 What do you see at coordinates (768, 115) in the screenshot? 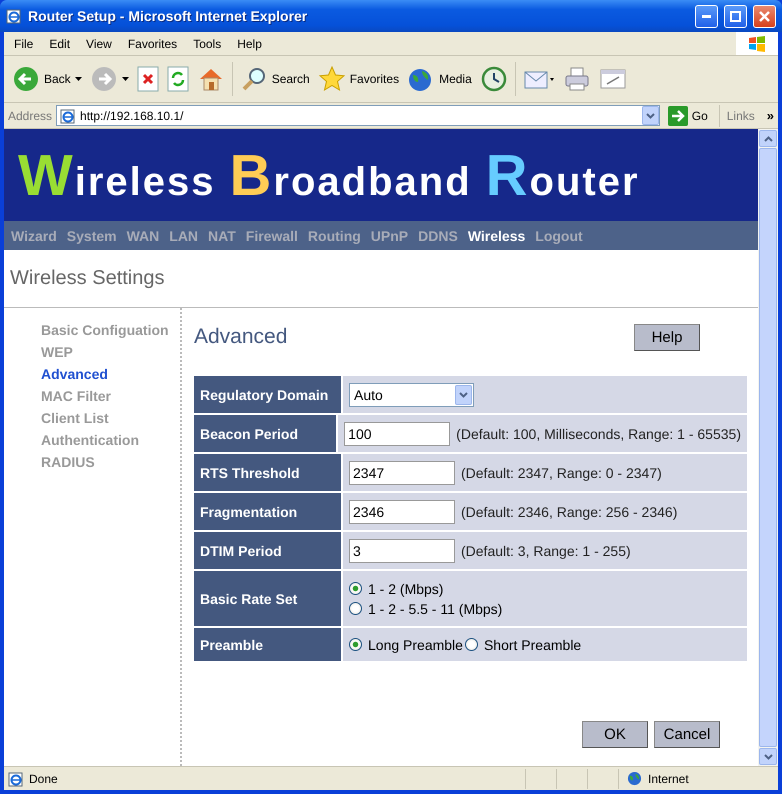
I see `more-links-chevron: »` at bounding box center [768, 115].